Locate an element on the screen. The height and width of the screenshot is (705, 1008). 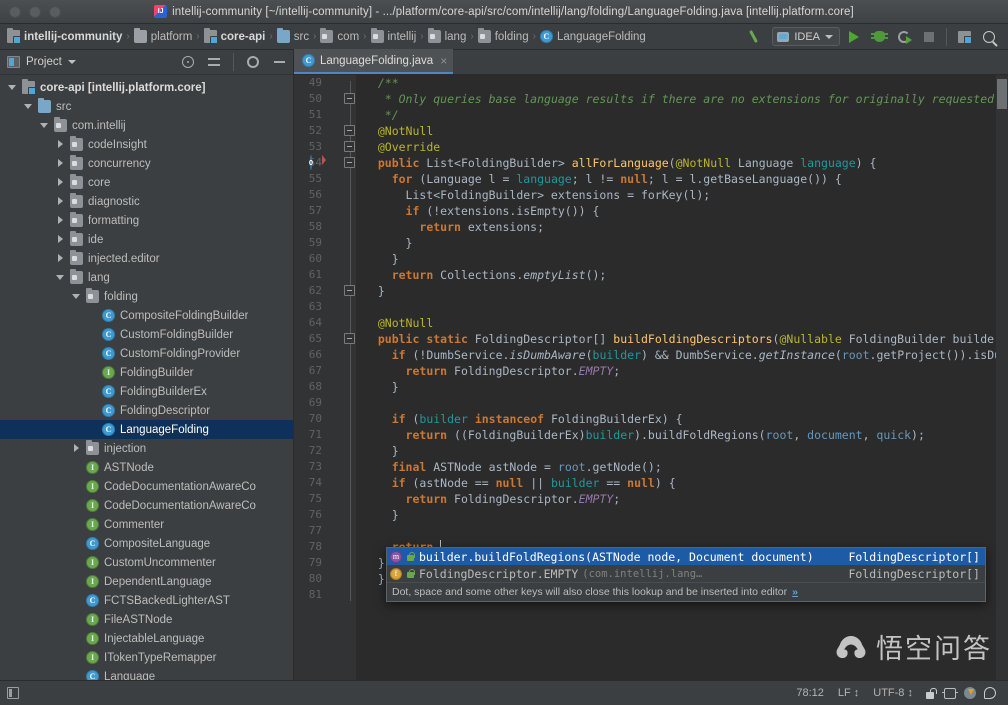
caret-position: 78:12 is located at coordinates (810, 693).